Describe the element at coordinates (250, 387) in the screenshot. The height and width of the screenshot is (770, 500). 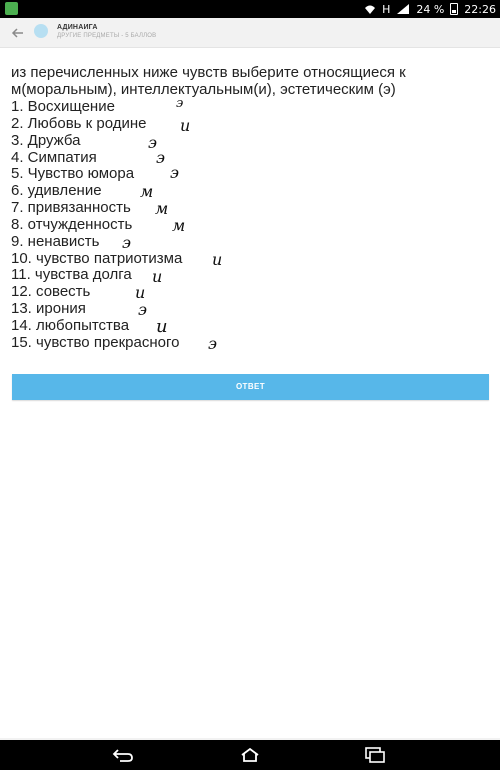
I see `answer-button: ОТВЕТ` at that location.